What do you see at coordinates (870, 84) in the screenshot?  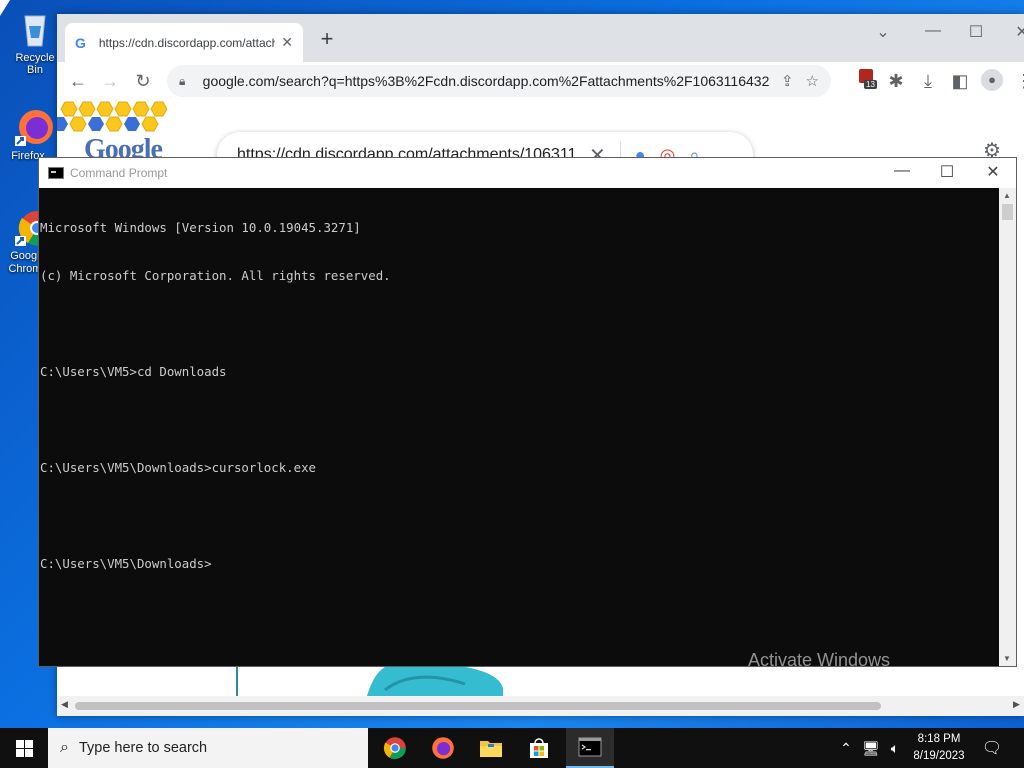 I see `extension-badge-count: 13` at bounding box center [870, 84].